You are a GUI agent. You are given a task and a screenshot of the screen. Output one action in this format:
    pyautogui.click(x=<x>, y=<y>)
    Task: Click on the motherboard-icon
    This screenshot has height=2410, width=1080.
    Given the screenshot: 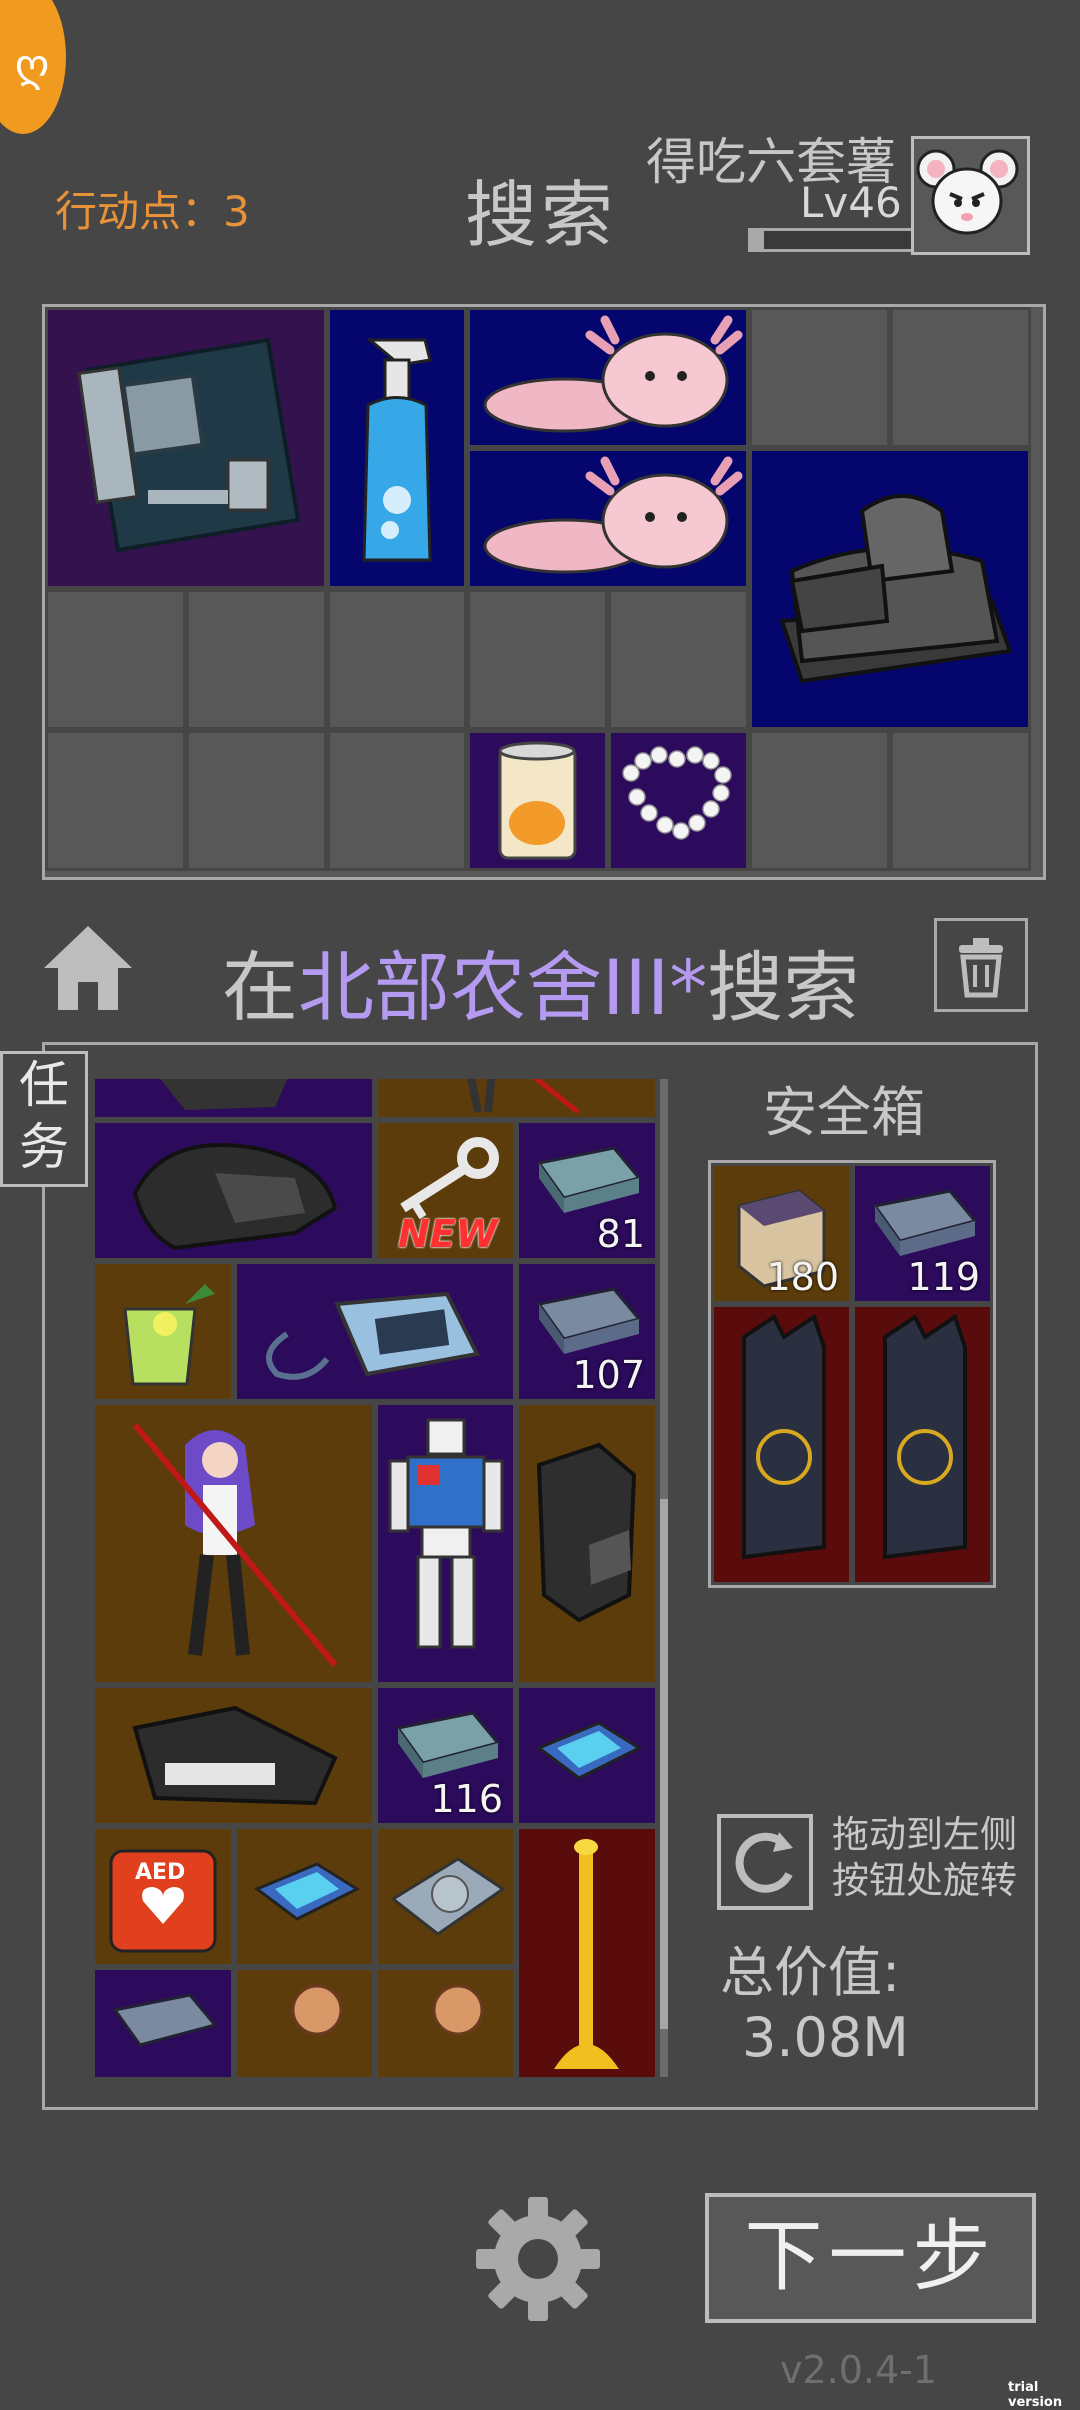 What is the action you would take?
    pyautogui.click(x=189, y=445)
    